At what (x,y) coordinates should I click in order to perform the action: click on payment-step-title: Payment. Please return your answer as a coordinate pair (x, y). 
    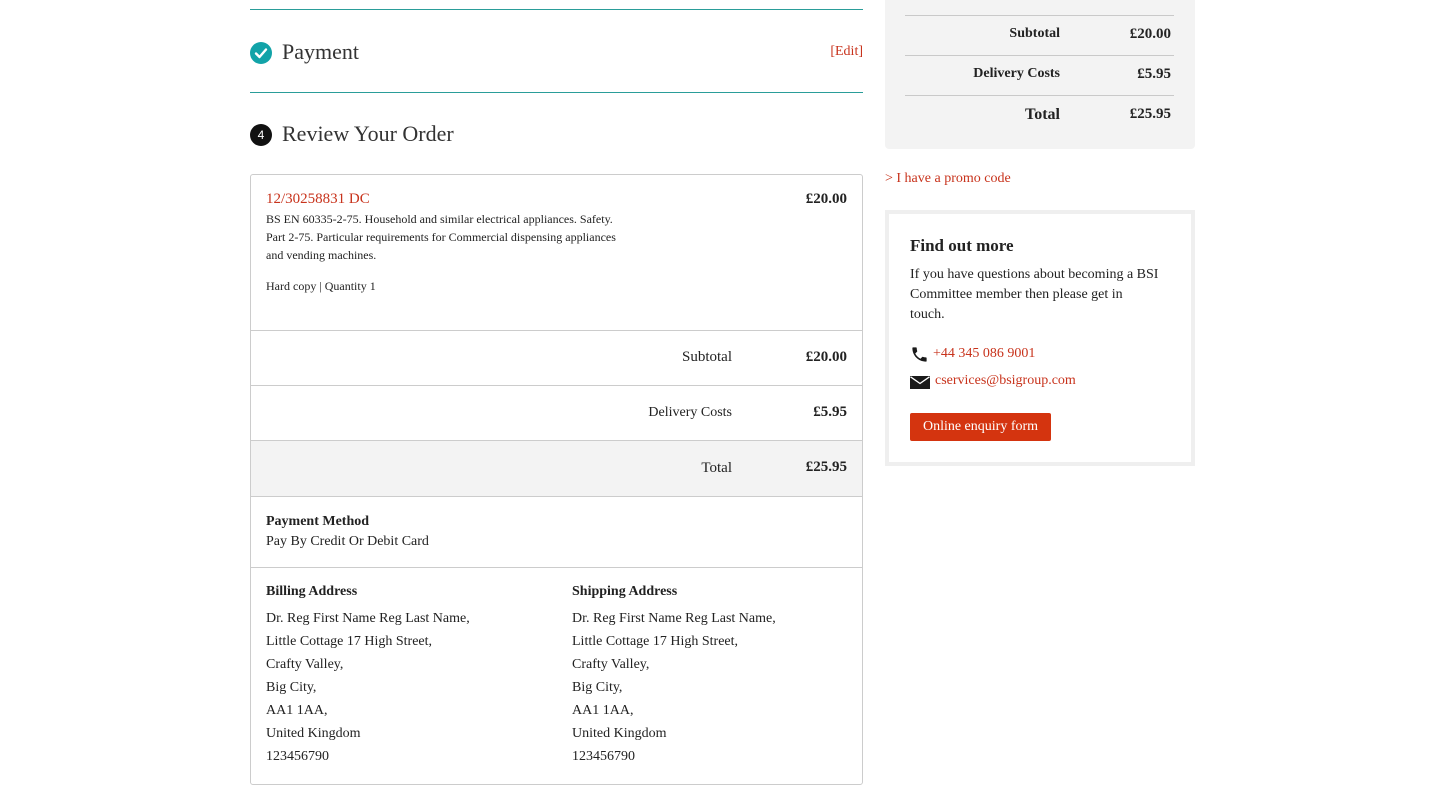
    Looking at the image, I should click on (320, 51).